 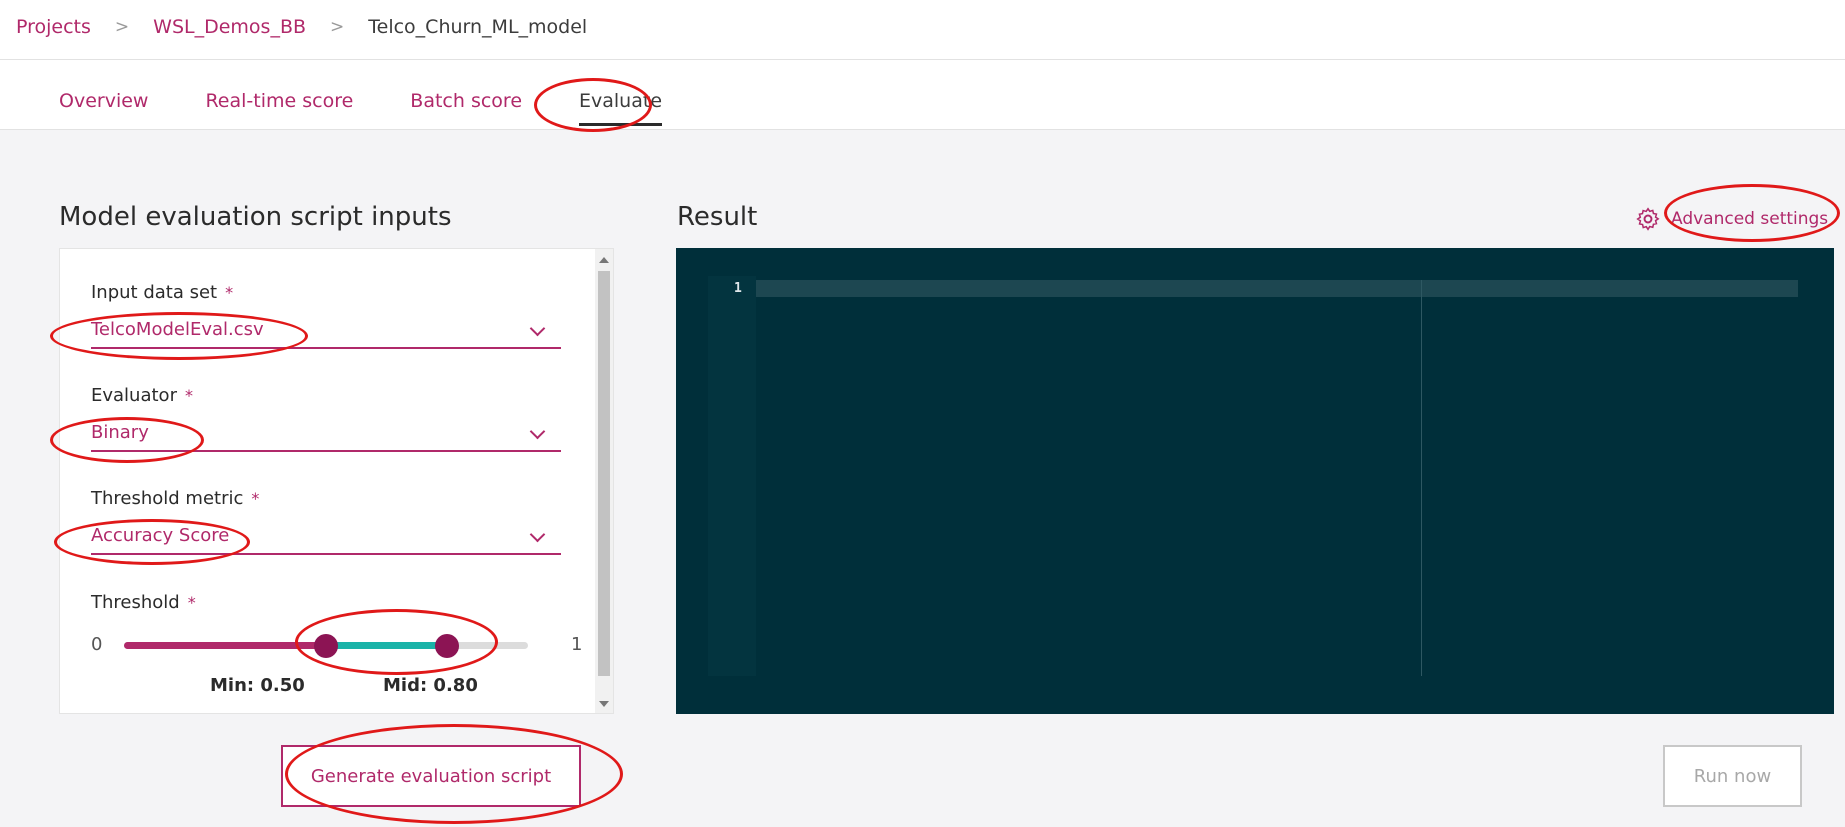 What do you see at coordinates (154, 292) in the screenshot?
I see `input-data-set-label: Input data set` at bounding box center [154, 292].